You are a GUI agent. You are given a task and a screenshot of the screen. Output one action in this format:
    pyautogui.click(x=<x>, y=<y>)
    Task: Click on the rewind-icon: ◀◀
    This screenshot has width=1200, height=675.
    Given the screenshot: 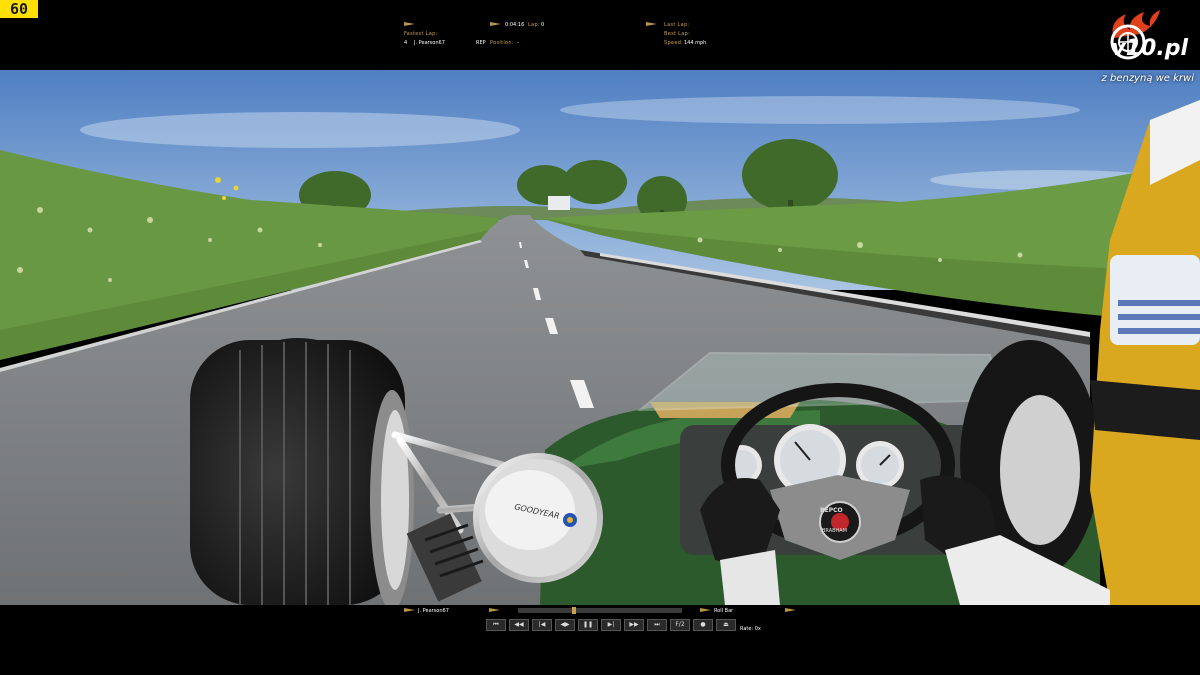 What is the action you would take?
    pyautogui.click(x=519, y=624)
    